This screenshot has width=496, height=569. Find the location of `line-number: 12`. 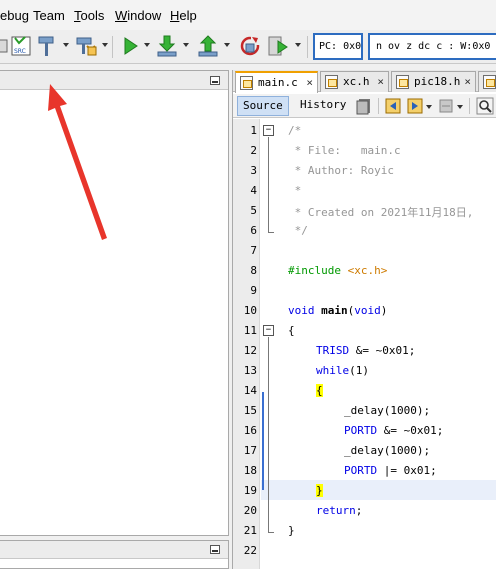

line-number: 12 is located at coordinates (250, 350).